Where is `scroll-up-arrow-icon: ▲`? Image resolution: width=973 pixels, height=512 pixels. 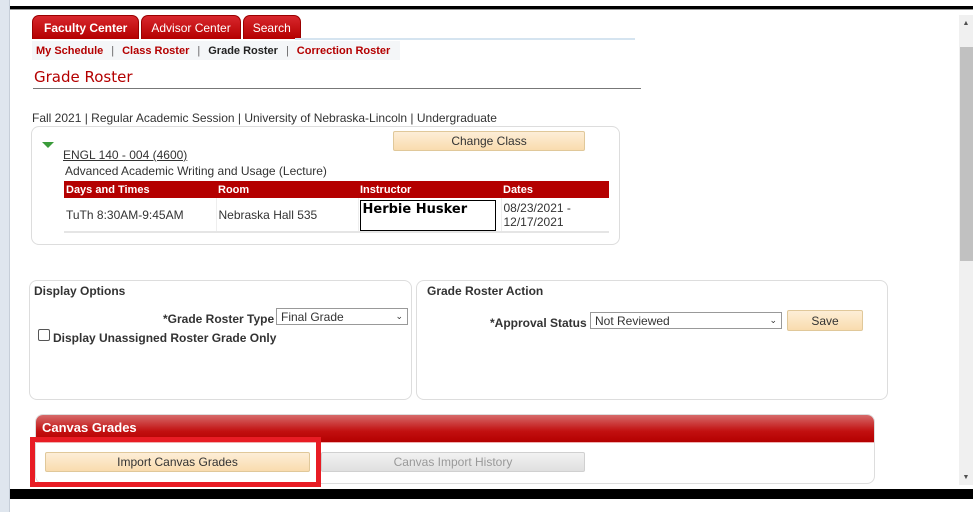
scroll-up-arrow-icon: ▲ is located at coordinates (966, 23).